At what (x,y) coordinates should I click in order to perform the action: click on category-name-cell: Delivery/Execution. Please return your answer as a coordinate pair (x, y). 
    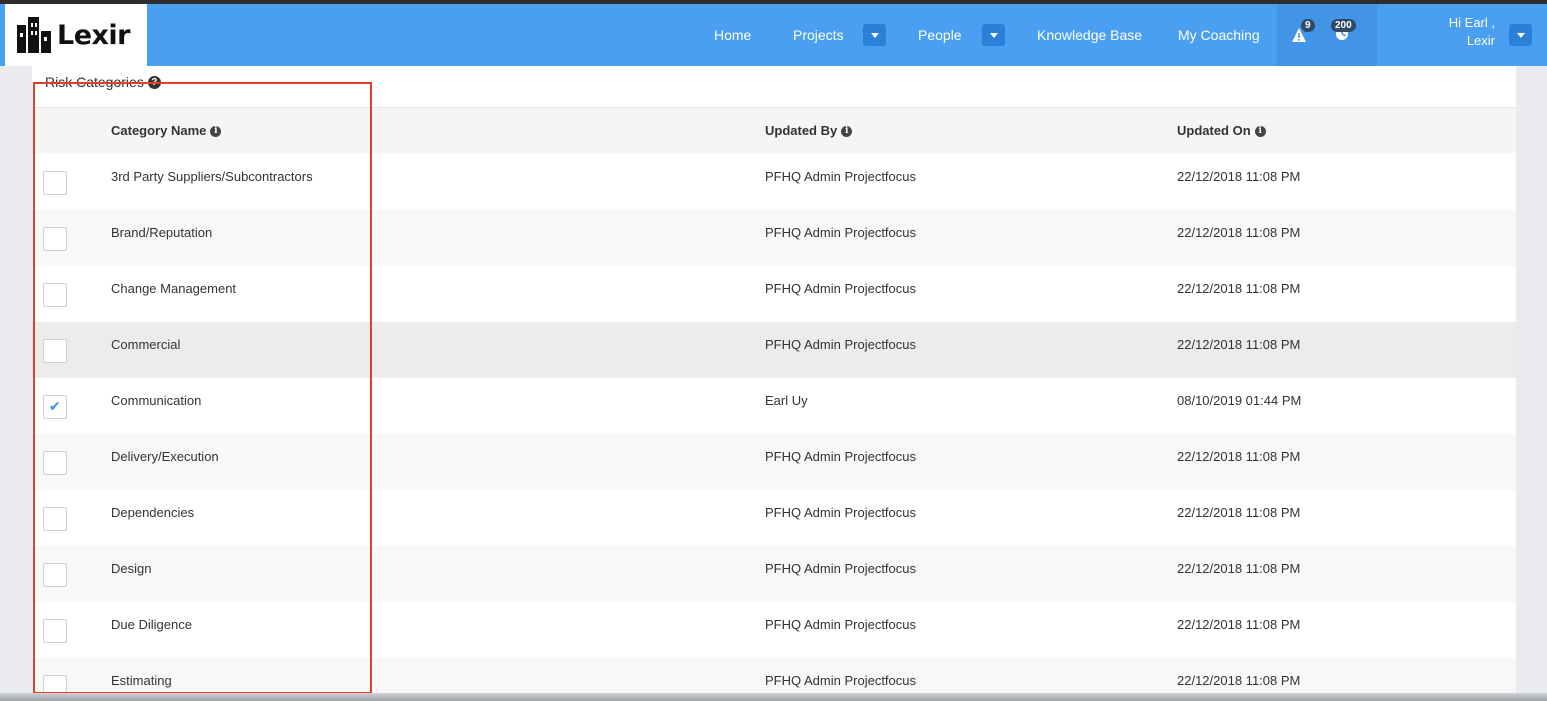
    Looking at the image, I should click on (165, 456).